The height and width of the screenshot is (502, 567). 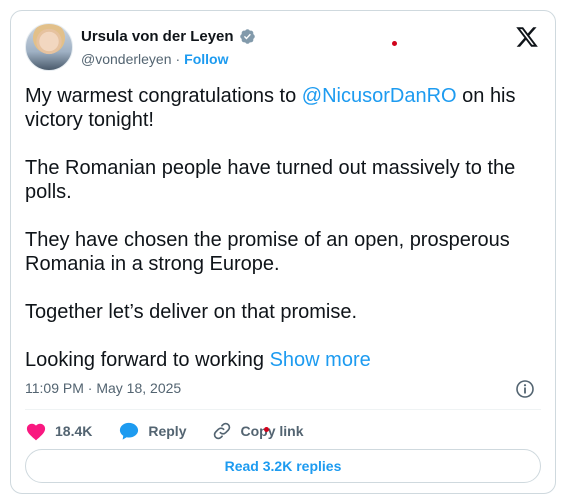 What do you see at coordinates (157, 36) in the screenshot?
I see `author-name: Ursula von der Leyen` at bounding box center [157, 36].